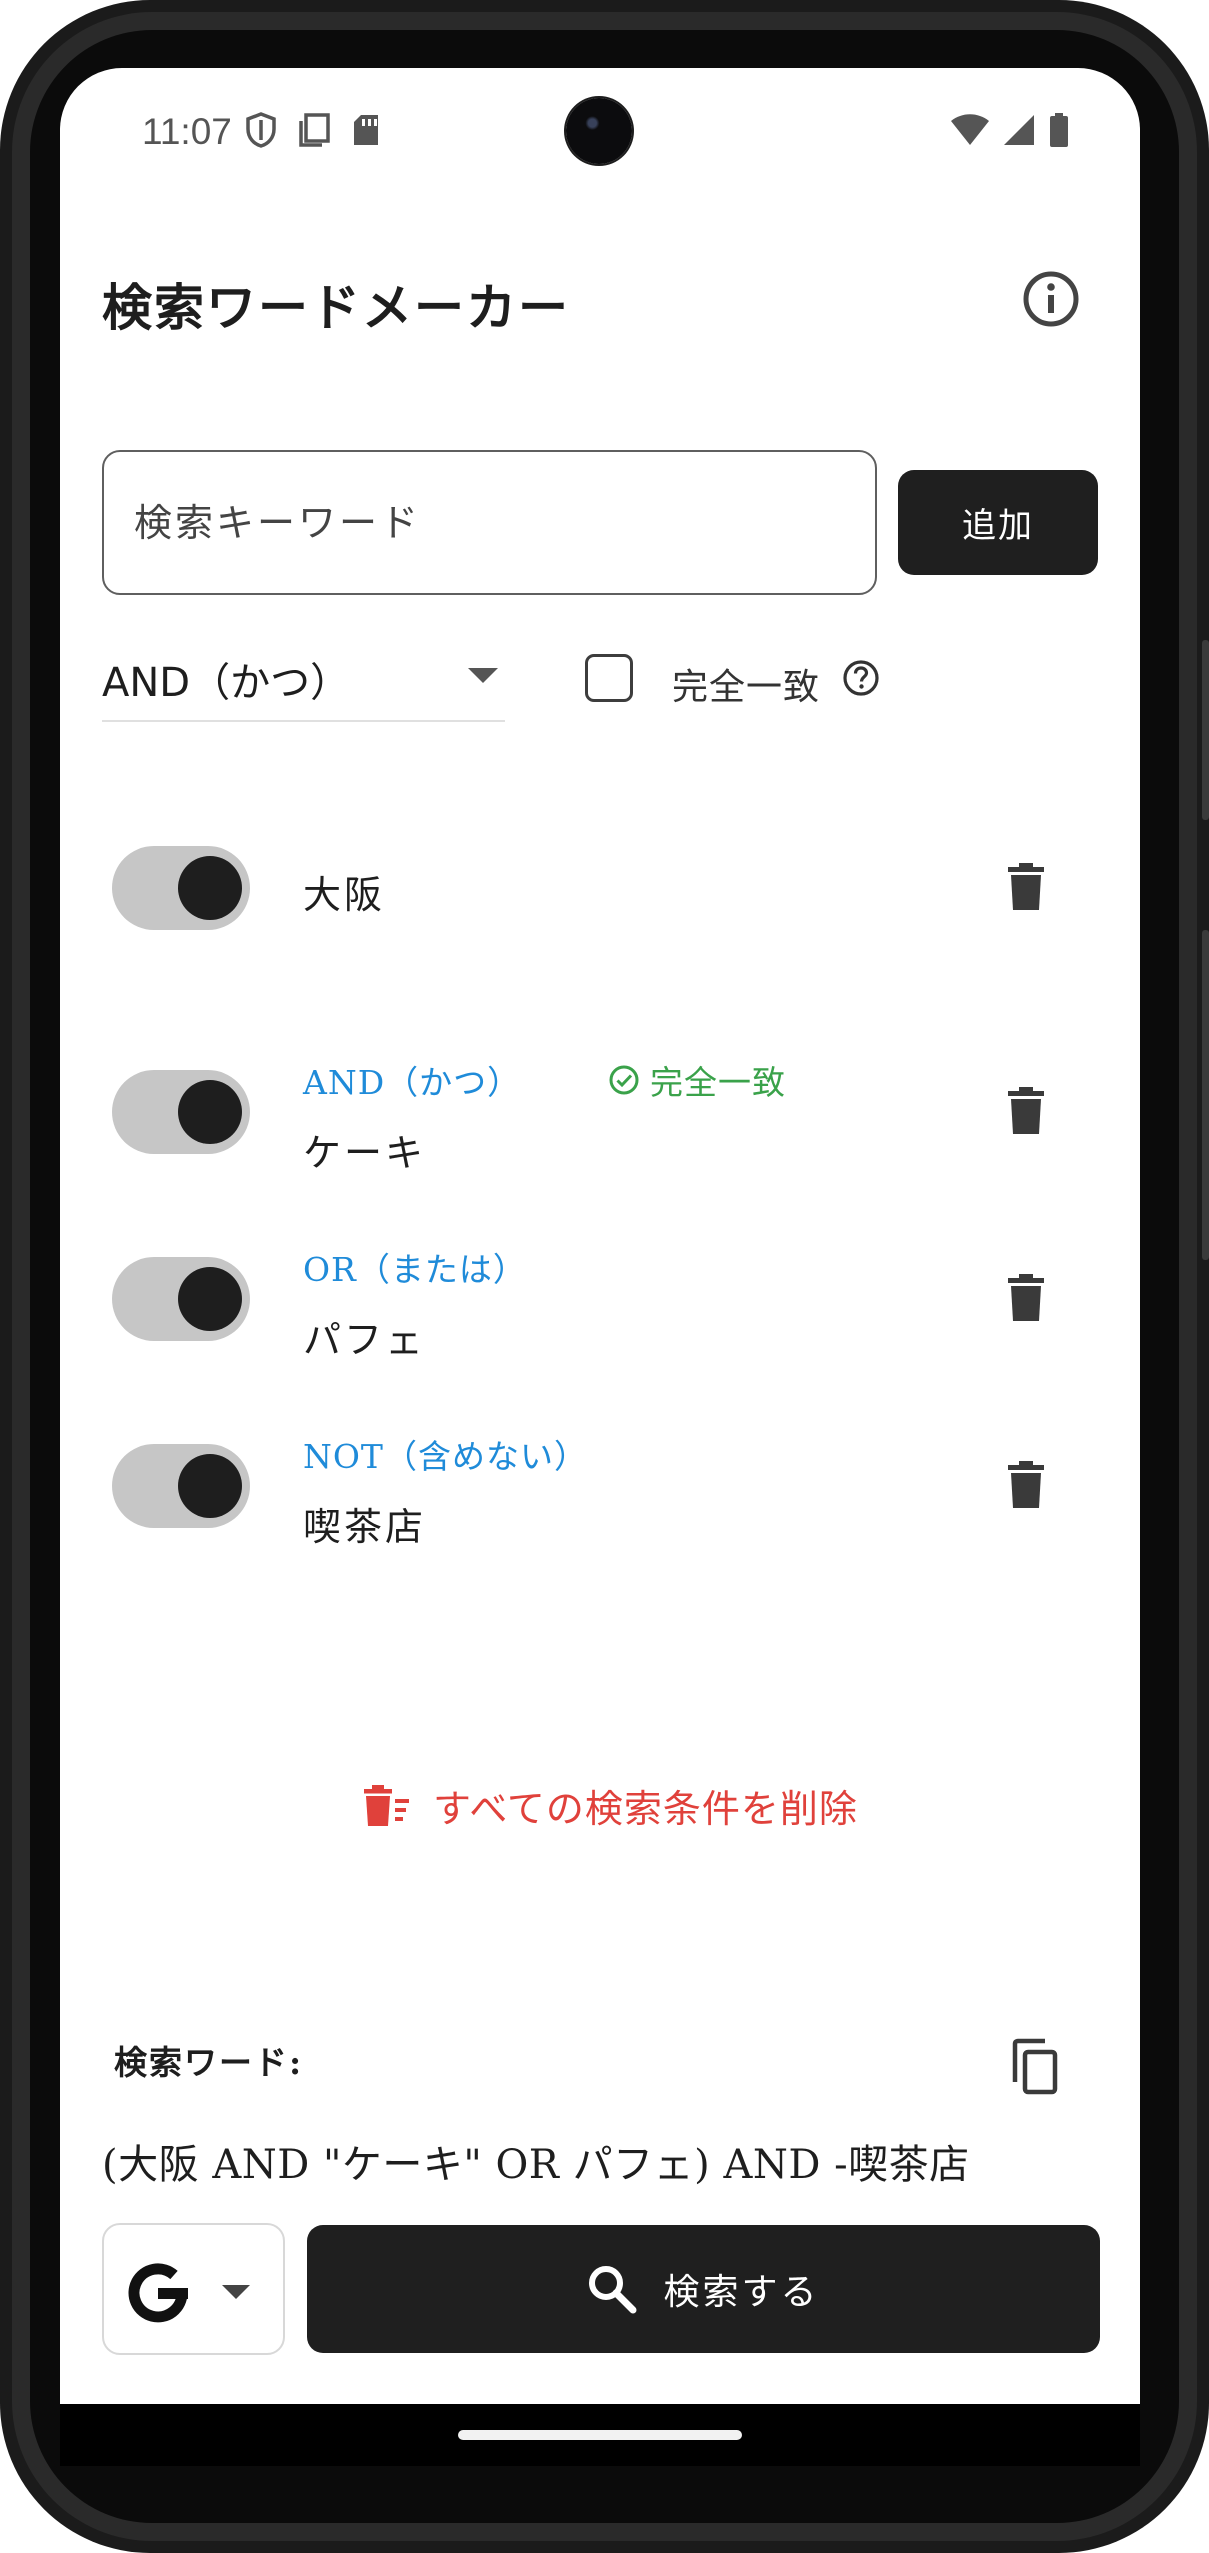 This screenshot has width=1209, height=2553. I want to click on home-indicator, so click(600, 2435).